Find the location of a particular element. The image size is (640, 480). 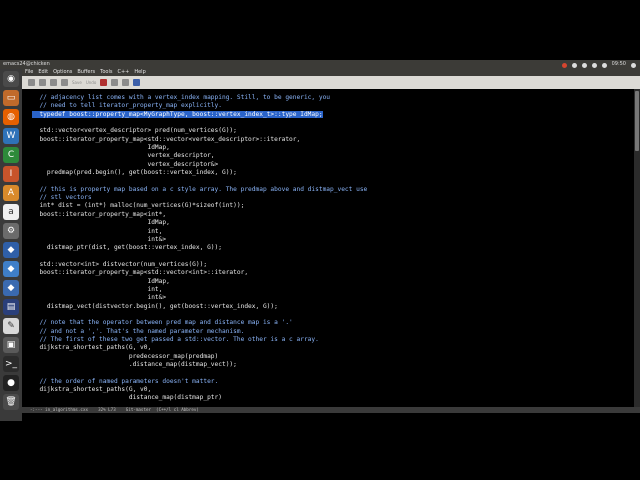

window-title: emacs24@chicken is located at coordinates (26, 64).